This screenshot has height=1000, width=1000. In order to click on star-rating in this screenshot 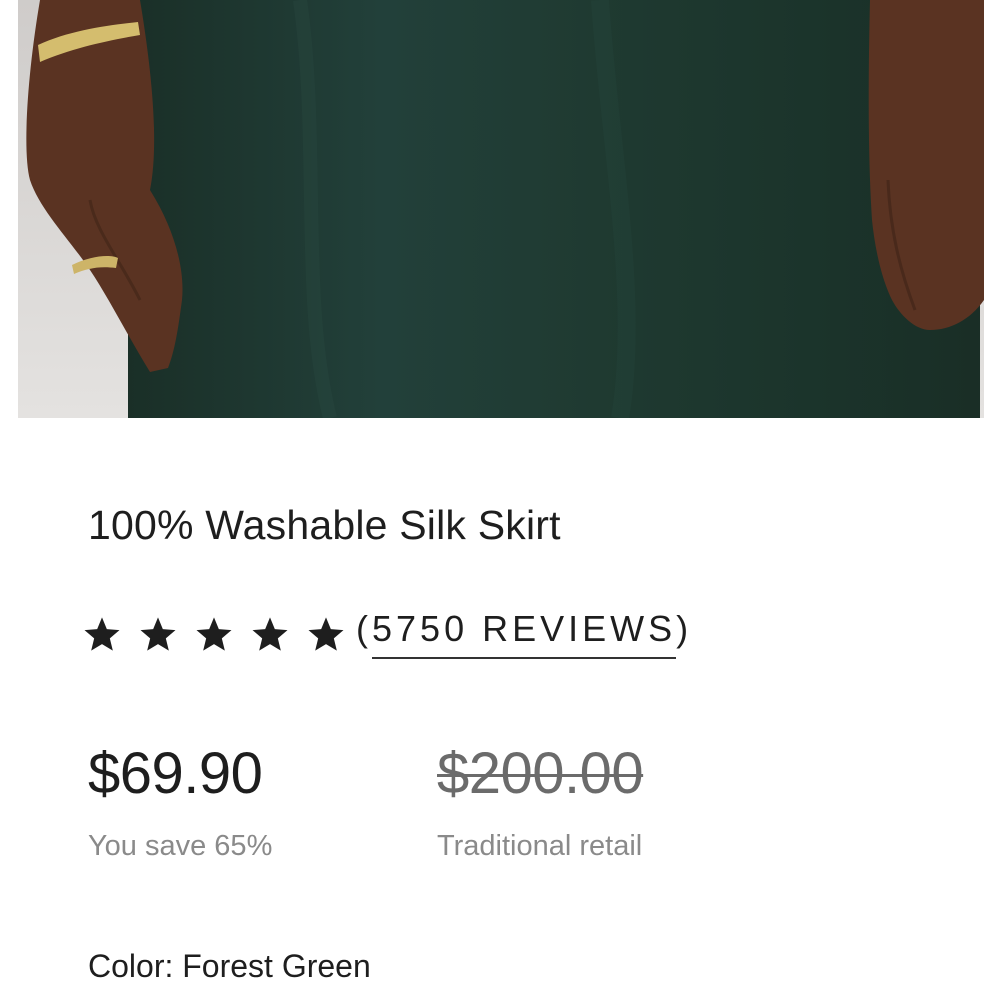, I will do `click(222, 634)`.